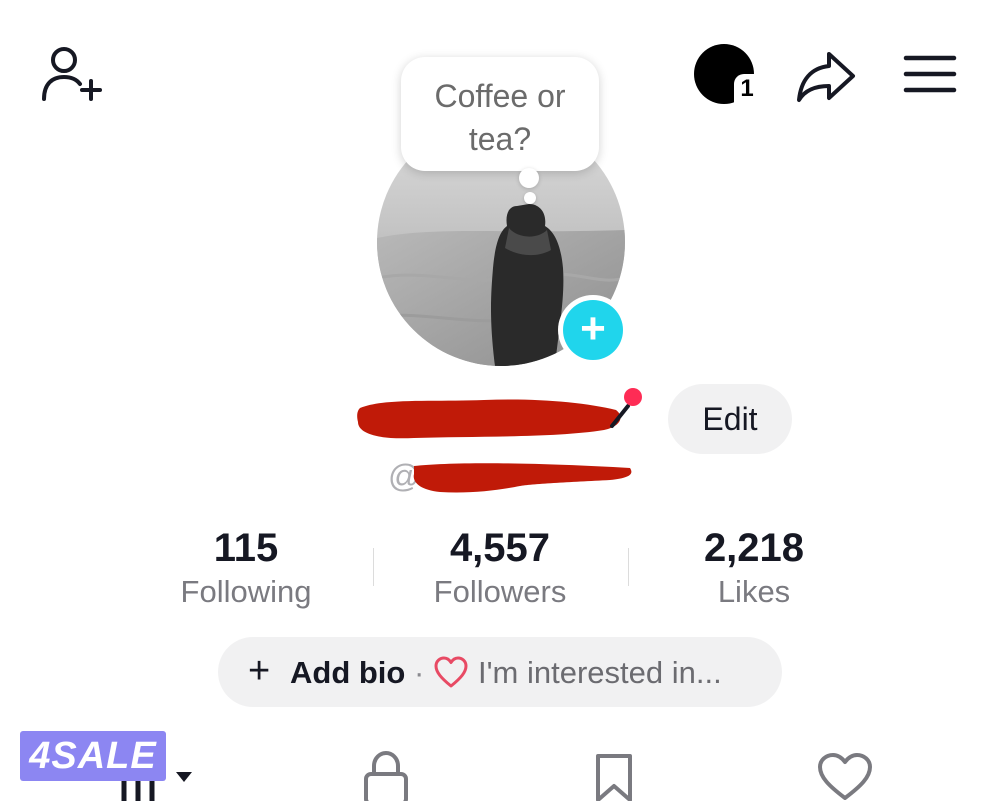 This screenshot has height=801, width=1000. What do you see at coordinates (730, 419) in the screenshot?
I see `edit-profile-button: Edit` at bounding box center [730, 419].